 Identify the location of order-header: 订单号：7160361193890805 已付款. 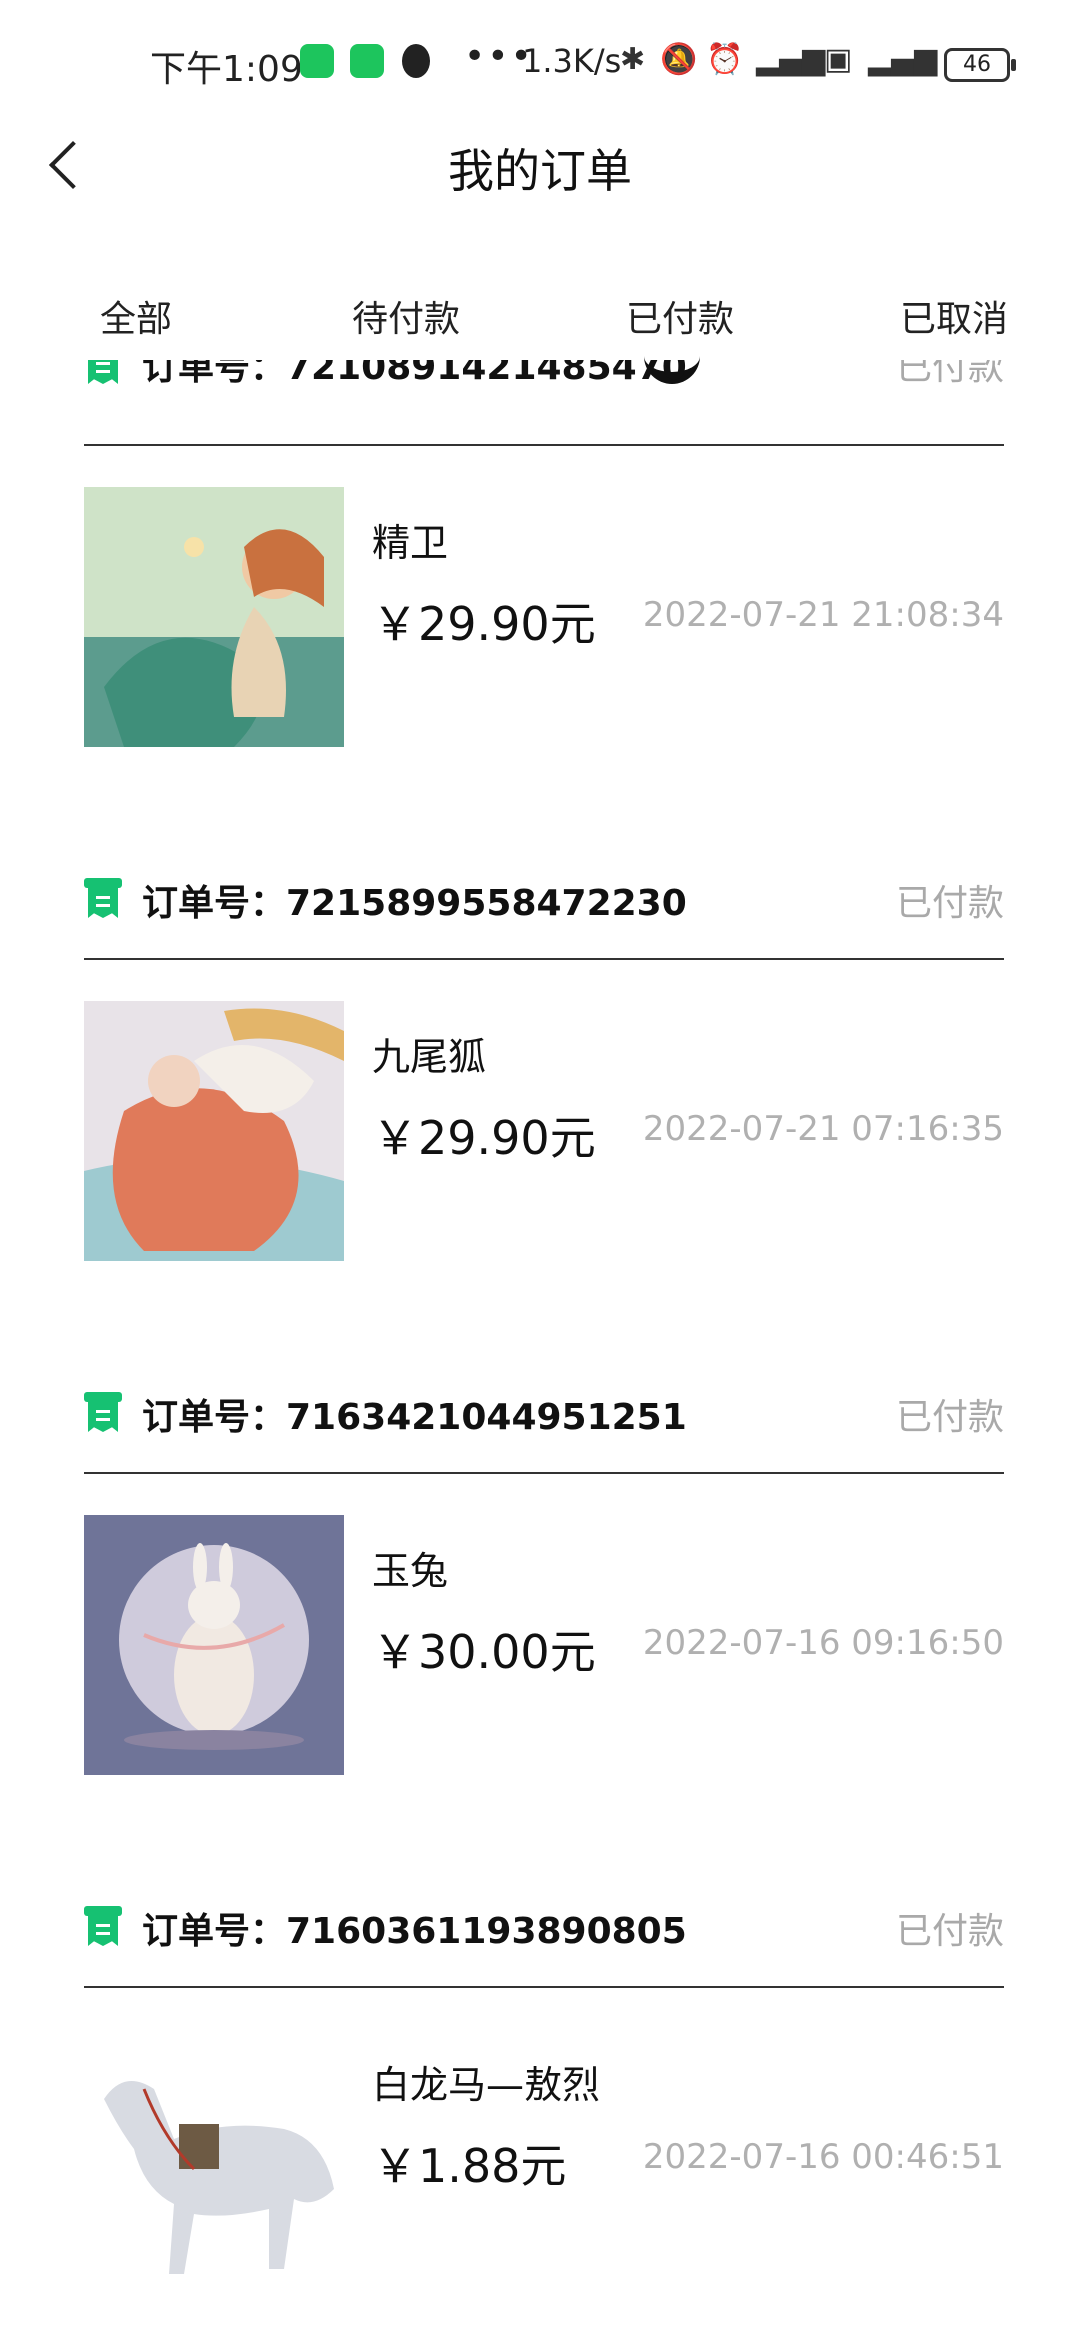
(544, 1932).